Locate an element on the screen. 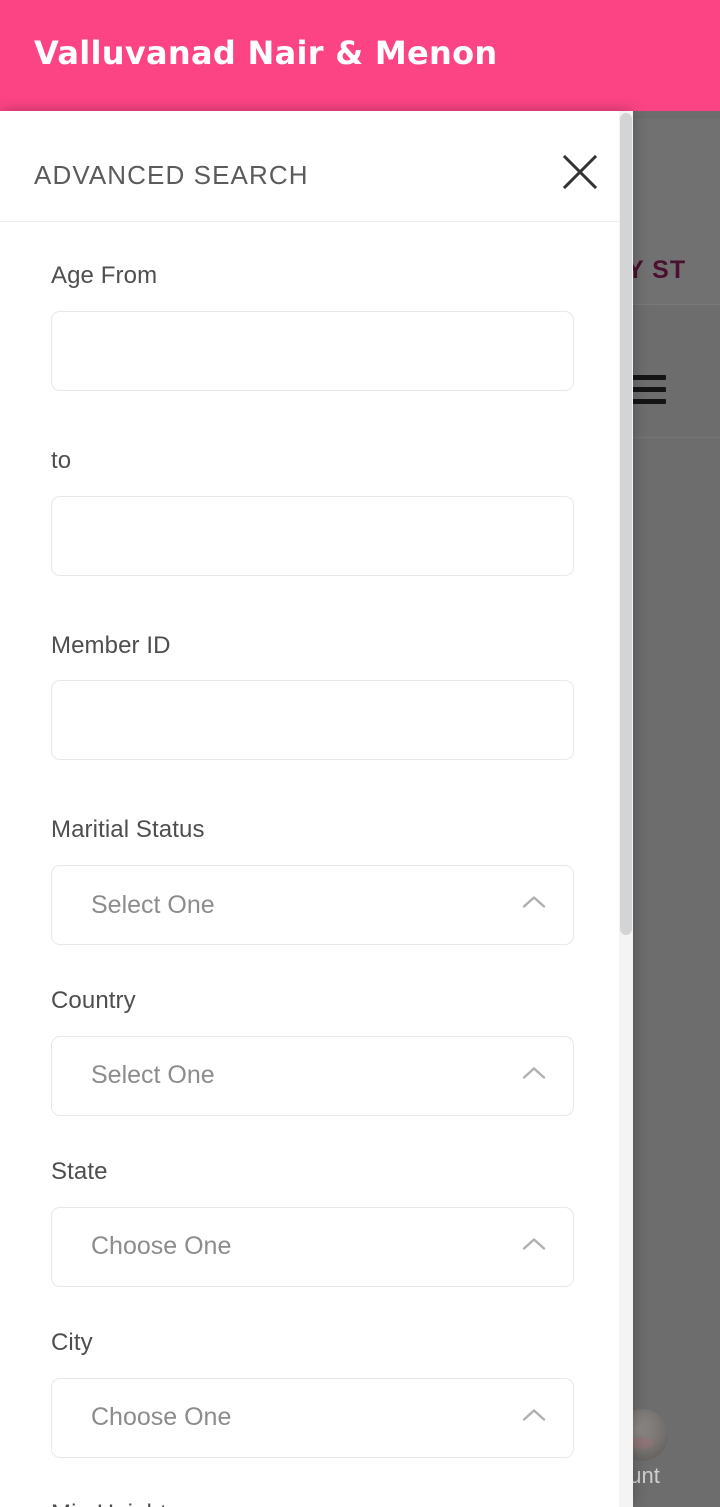 The height and width of the screenshot is (1507, 720). label-state: State is located at coordinates (79, 1171).